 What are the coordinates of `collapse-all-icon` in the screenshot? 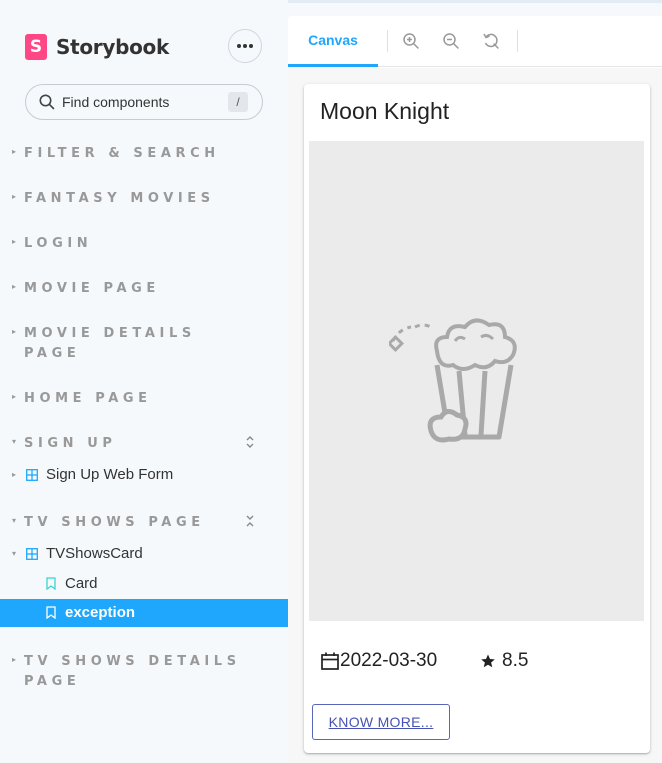 It's located at (250, 521).